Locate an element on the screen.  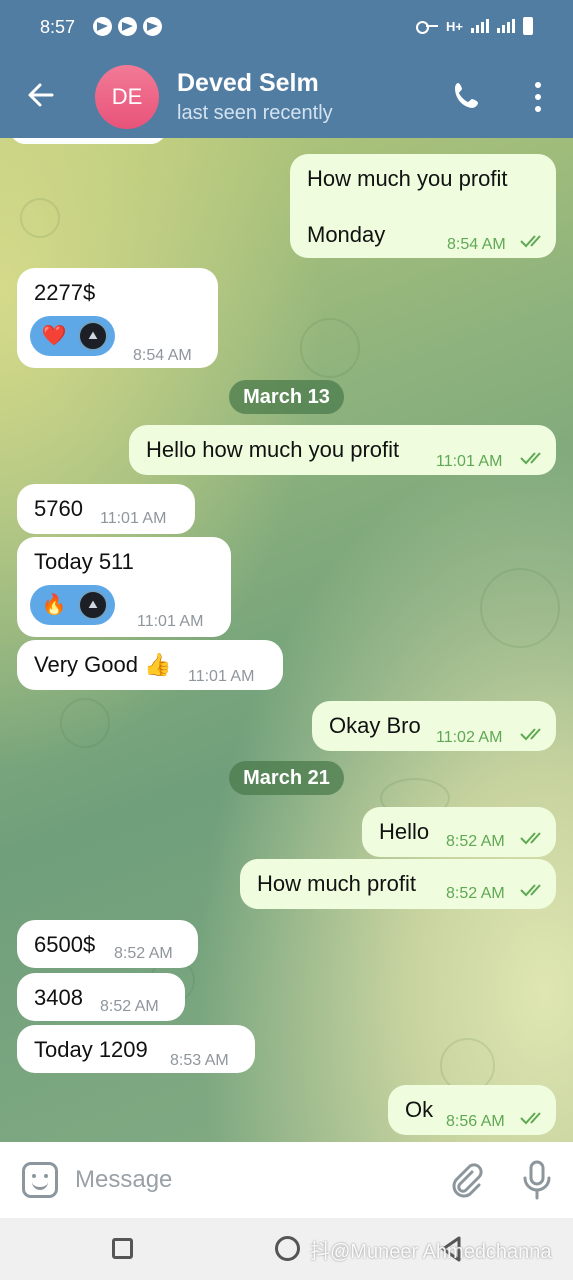
status-bar: 8:57 H+ is located at coordinates (286, 28).